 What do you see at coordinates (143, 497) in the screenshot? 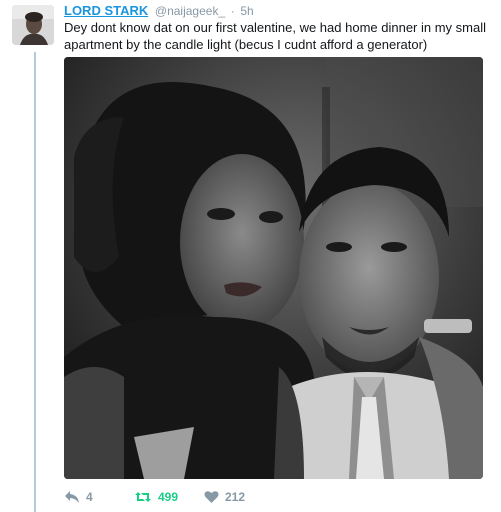
I see `retweet-icon` at bounding box center [143, 497].